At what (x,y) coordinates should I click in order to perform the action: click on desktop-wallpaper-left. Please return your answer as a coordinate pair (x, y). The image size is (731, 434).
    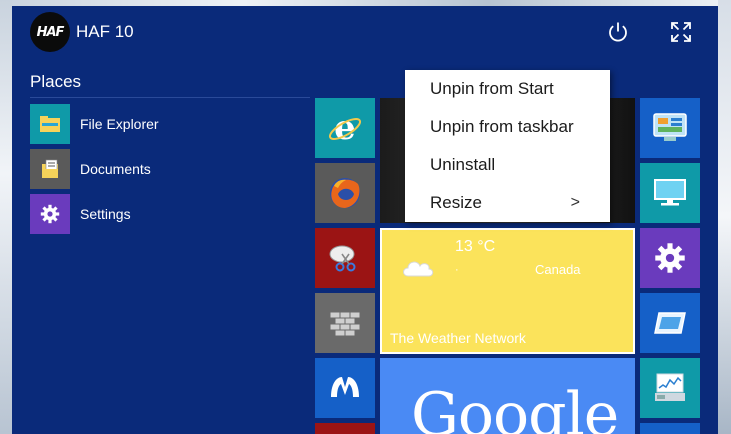
    Looking at the image, I should click on (6, 217).